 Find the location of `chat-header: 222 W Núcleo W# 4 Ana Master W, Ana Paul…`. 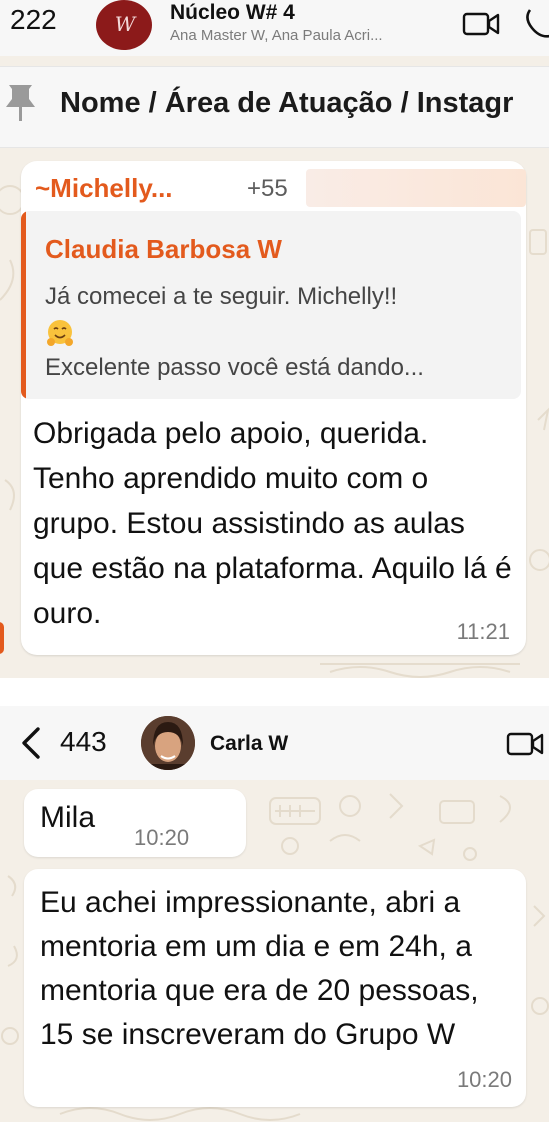

chat-header: 222 W Núcleo W# 4 Ana Master W, Ana Paul… is located at coordinates (274, 28).